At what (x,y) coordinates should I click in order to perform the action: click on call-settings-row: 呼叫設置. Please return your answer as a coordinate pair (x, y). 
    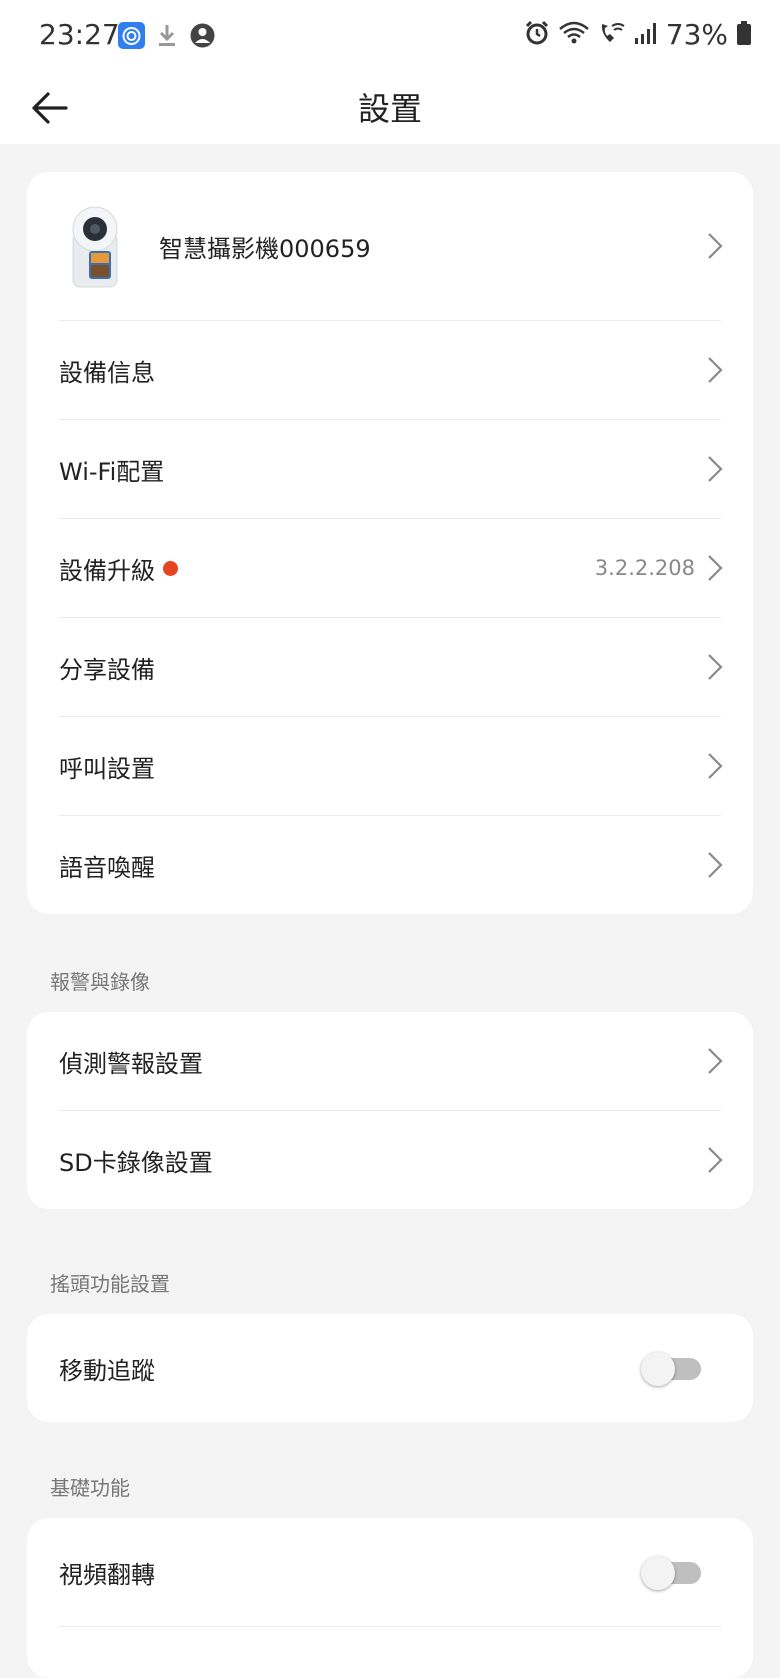
    Looking at the image, I should click on (390, 766).